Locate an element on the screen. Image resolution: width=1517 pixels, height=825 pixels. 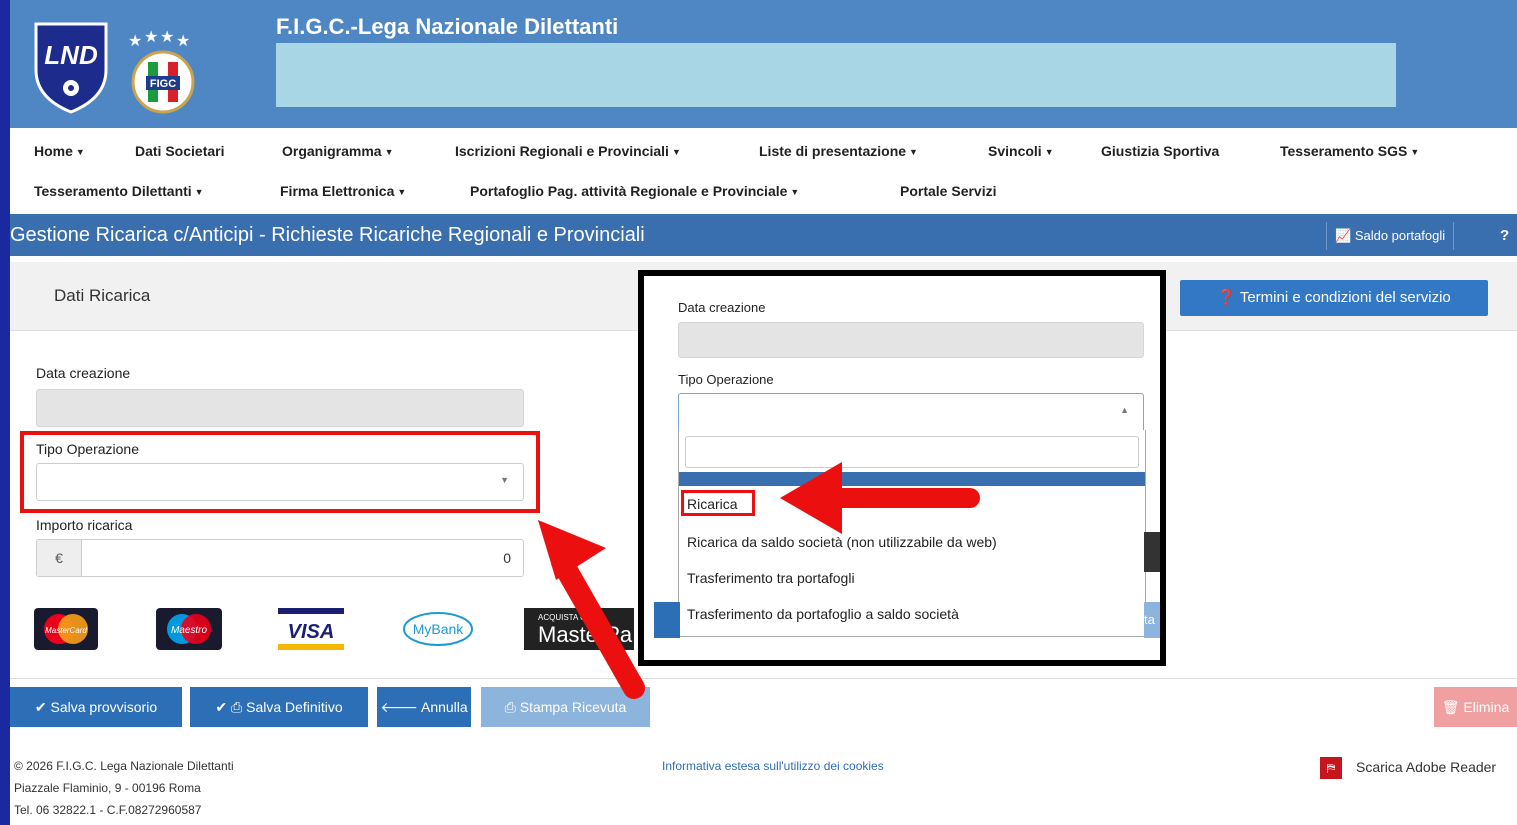
arrow-to-field is located at coordinates (598, 625).